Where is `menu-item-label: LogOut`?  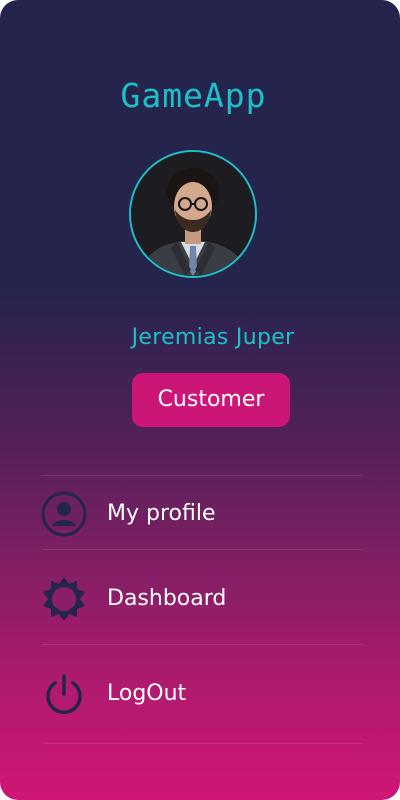 menu-item-label: LogOut is located at coordinates (147, 693).